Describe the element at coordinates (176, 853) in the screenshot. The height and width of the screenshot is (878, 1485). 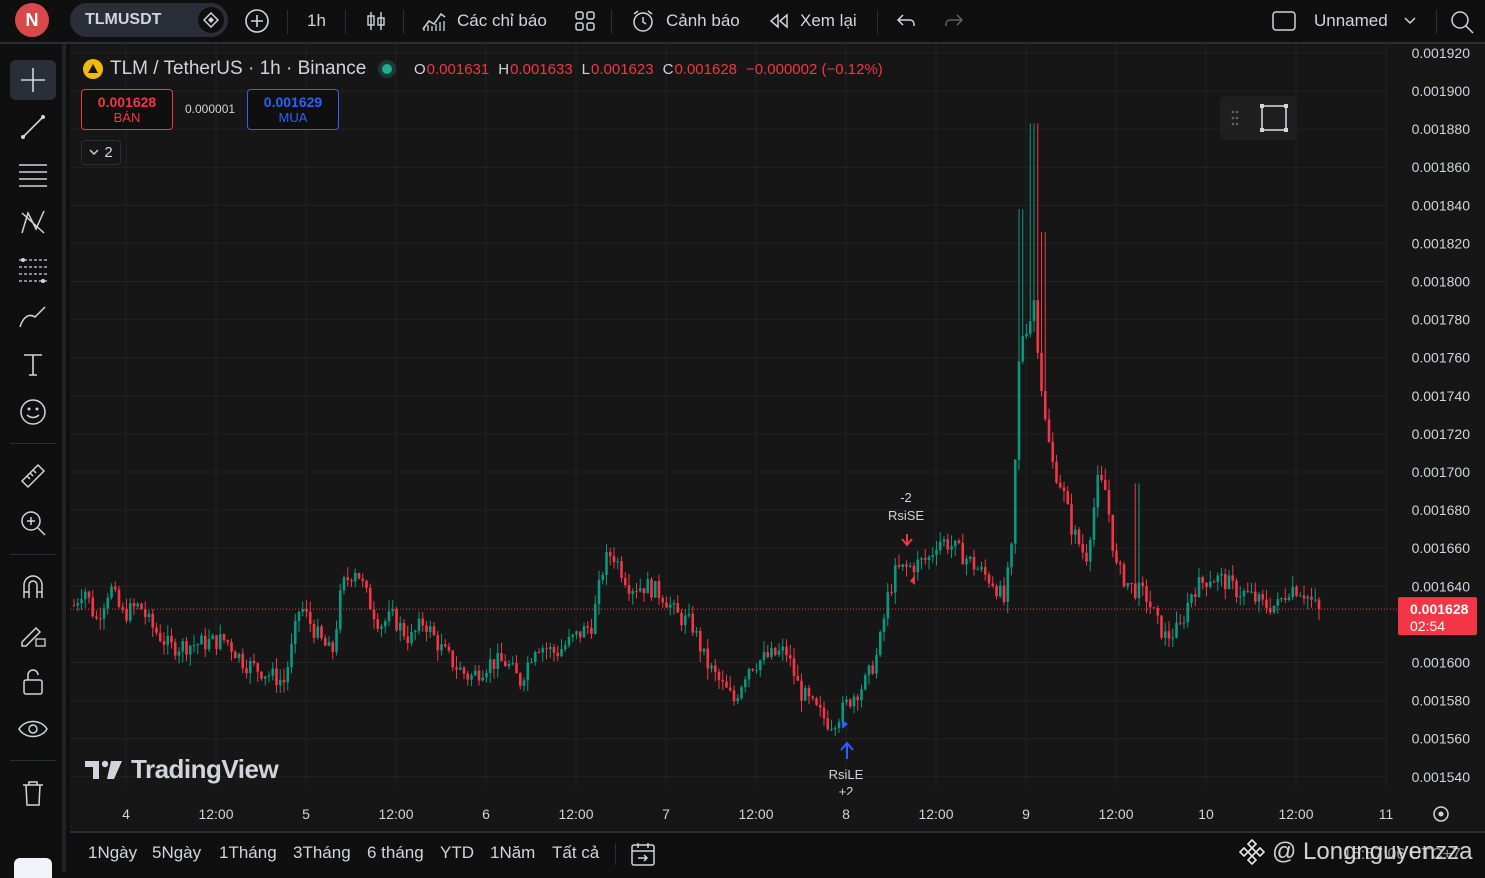
I see `range-5d: 5Ngày` at that location.